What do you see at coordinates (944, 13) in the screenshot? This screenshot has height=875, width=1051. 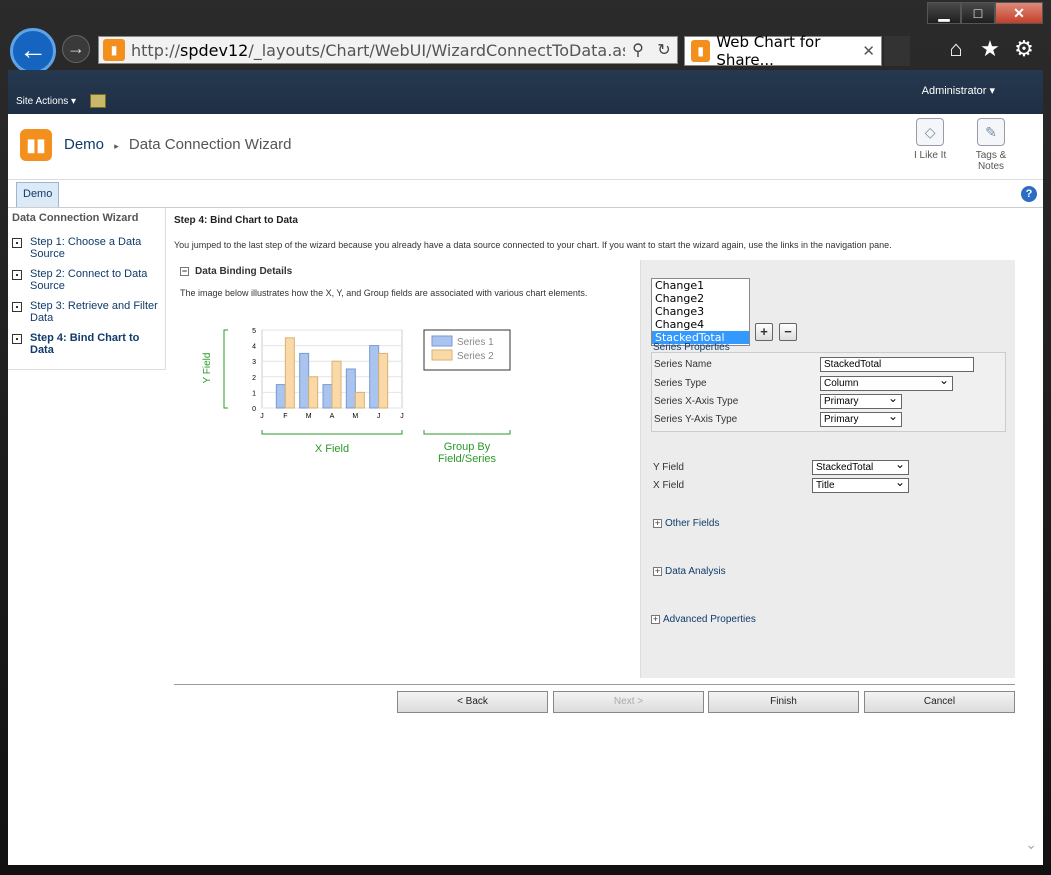 I see `minimize-button: ▁` at bounding box center [944, 13].